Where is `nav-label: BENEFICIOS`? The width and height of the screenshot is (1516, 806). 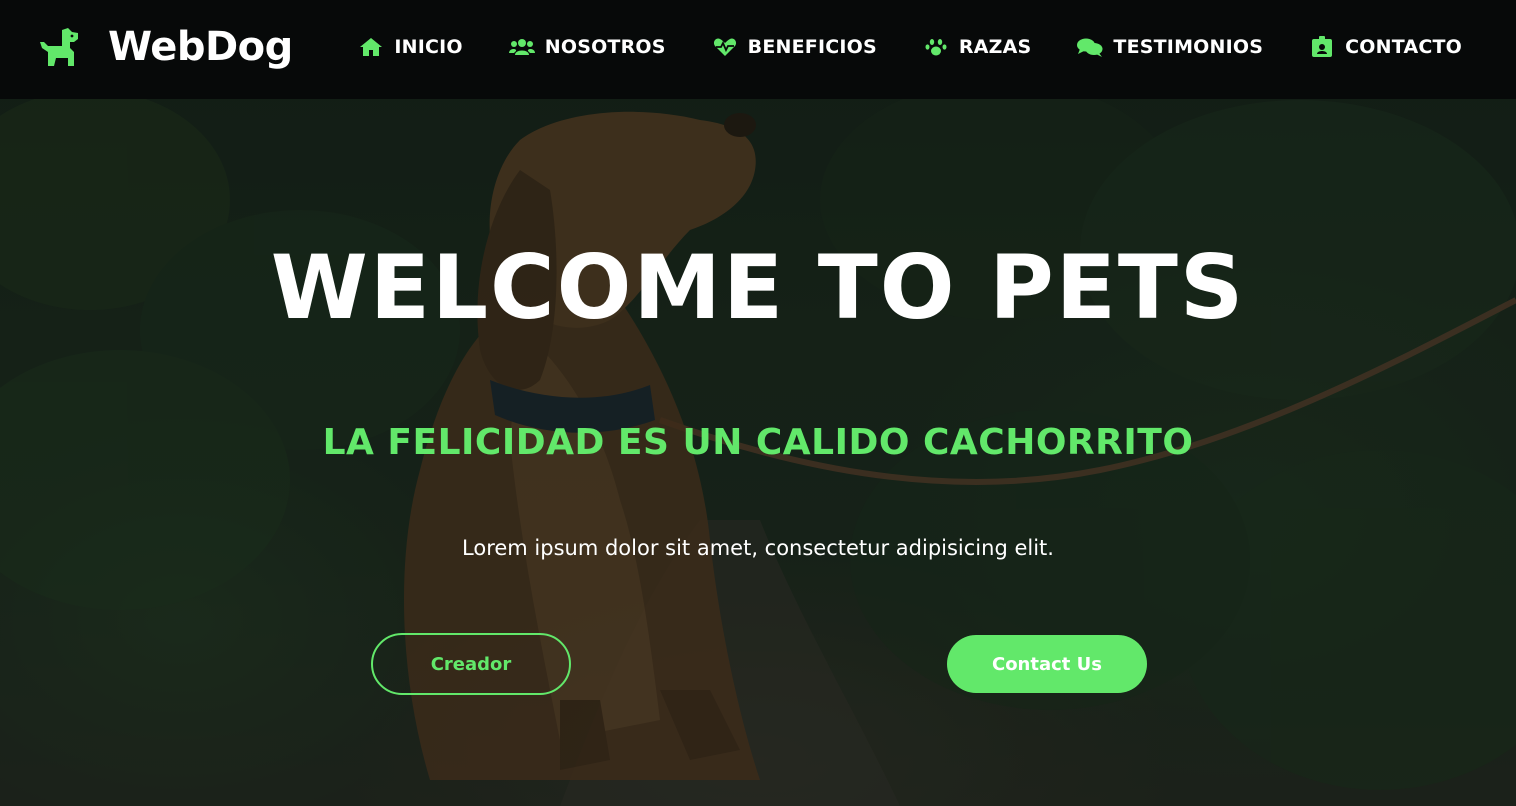
nav-label: BENEFICIOS is located at coordinates (812, 47).